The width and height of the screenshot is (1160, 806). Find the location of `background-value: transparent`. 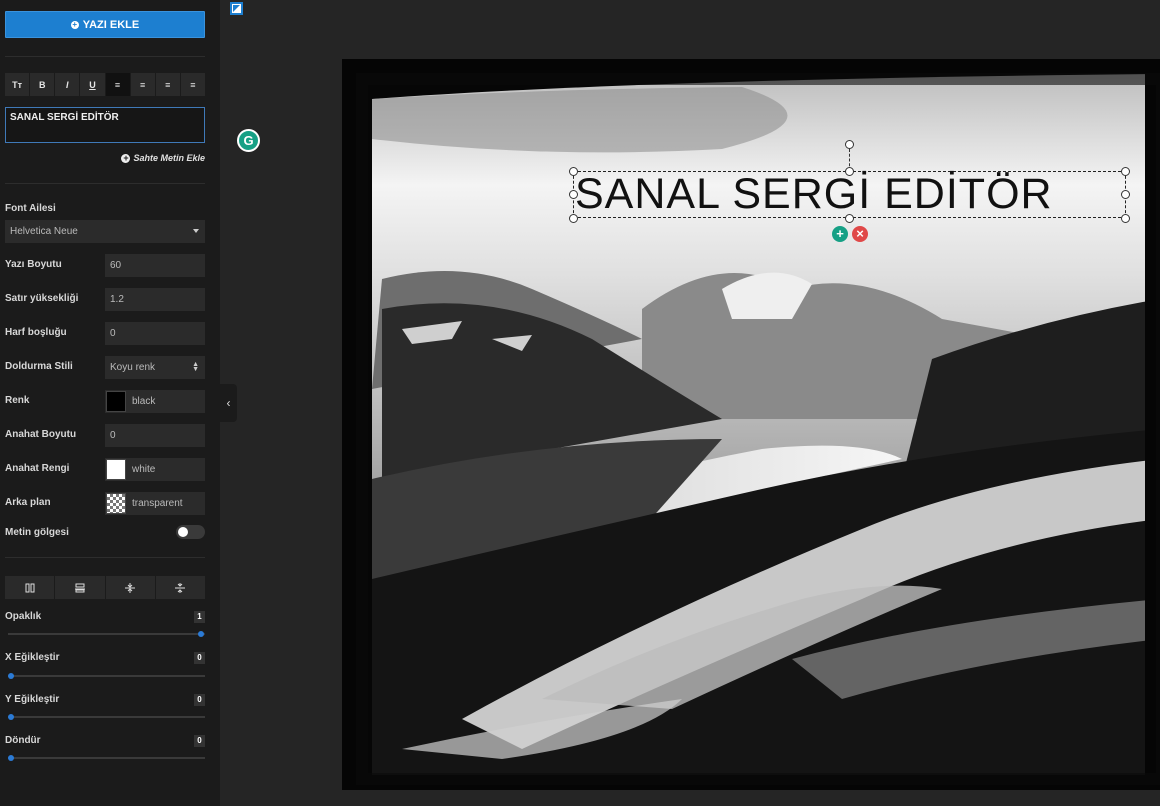

background-value: transparent is located at coordinates (157, 503).